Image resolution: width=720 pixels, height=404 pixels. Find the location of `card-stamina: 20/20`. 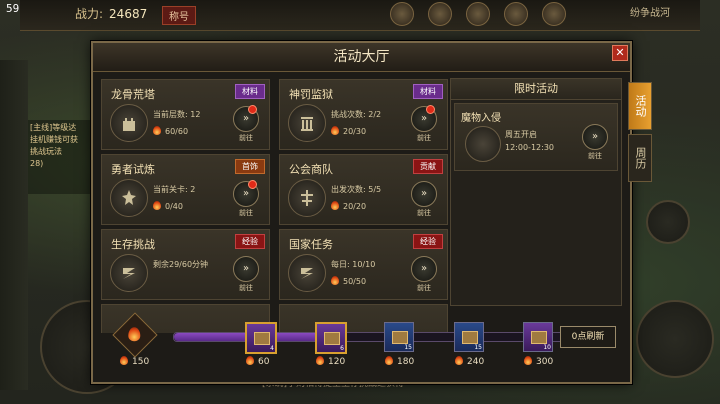

card-stamina: 20/20 is located at coordinates (348, 206).